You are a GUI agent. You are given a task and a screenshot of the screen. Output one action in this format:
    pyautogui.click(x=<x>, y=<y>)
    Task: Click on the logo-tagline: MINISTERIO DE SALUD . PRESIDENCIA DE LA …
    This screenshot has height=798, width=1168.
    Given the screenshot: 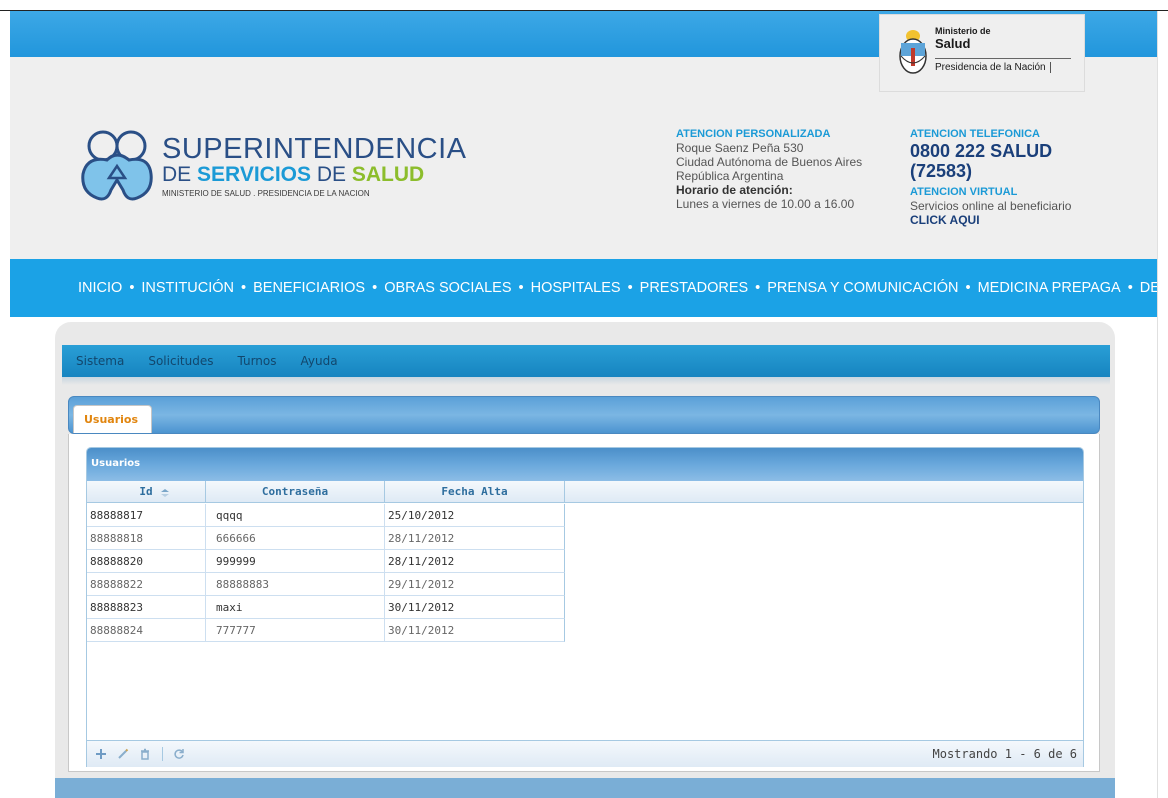 What is the action you would take?
    pyautogui.click(x=266, y=193)
    